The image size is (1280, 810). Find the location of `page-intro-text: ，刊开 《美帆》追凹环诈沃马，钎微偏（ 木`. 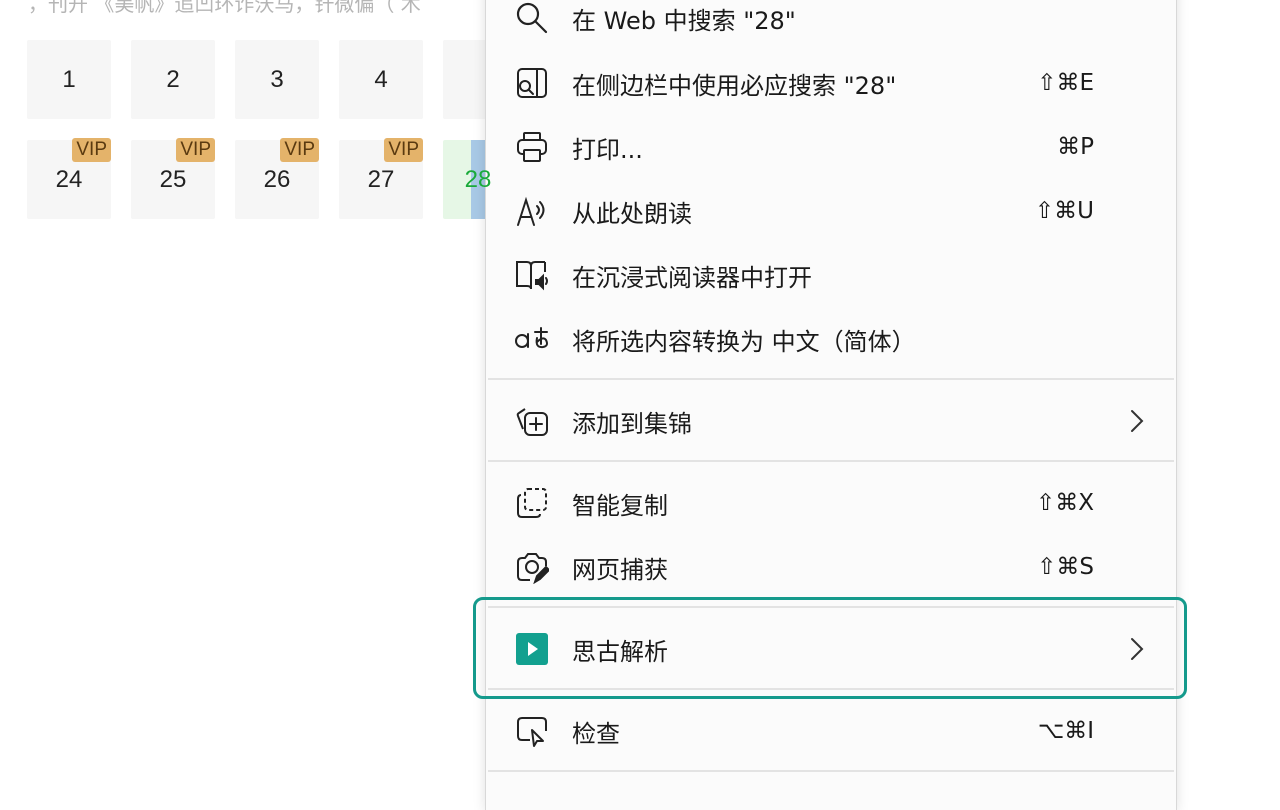

page-intro-text: ，刊开 《美帆》追凹环诈沃马，钎微偏（ 木 is located at coordinates (224, 8).